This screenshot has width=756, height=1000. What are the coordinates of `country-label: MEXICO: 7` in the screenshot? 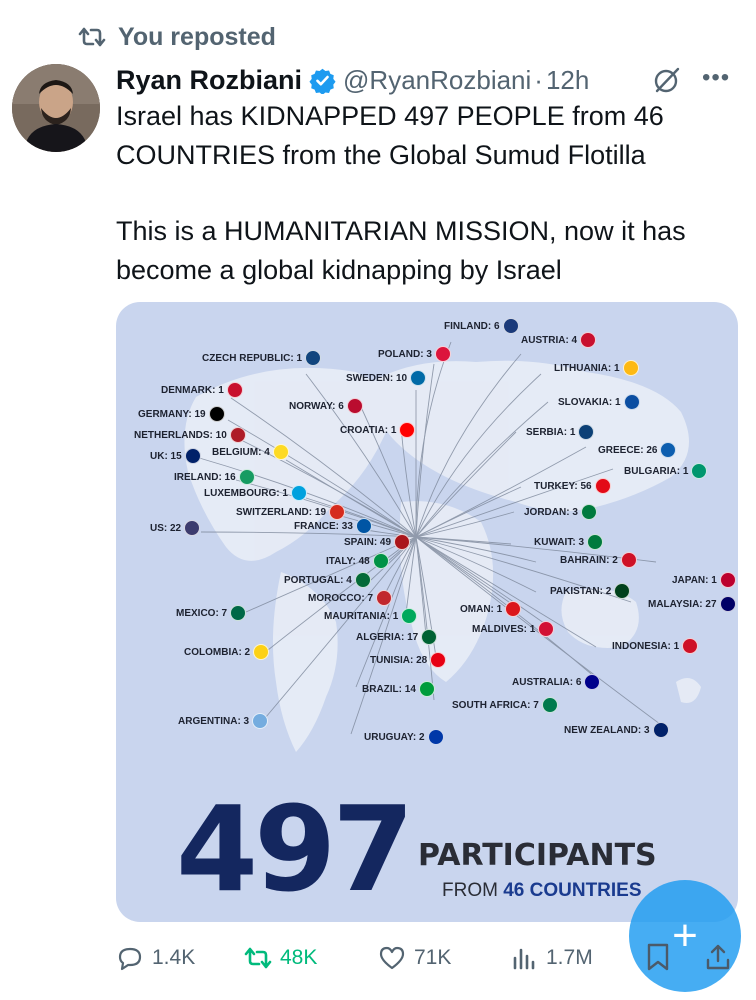 It's located at (211, 613).